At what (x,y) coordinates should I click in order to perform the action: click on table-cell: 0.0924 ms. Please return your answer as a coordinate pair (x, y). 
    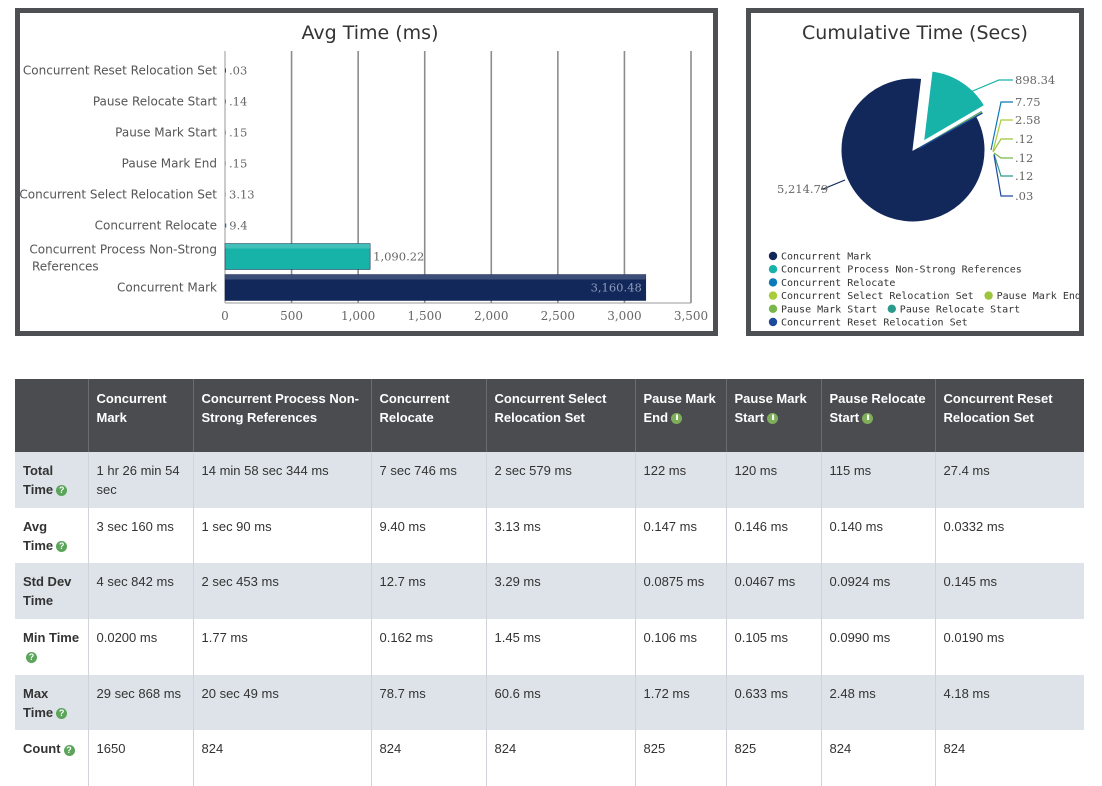
    Looking at the image, I should click on (878, 591).